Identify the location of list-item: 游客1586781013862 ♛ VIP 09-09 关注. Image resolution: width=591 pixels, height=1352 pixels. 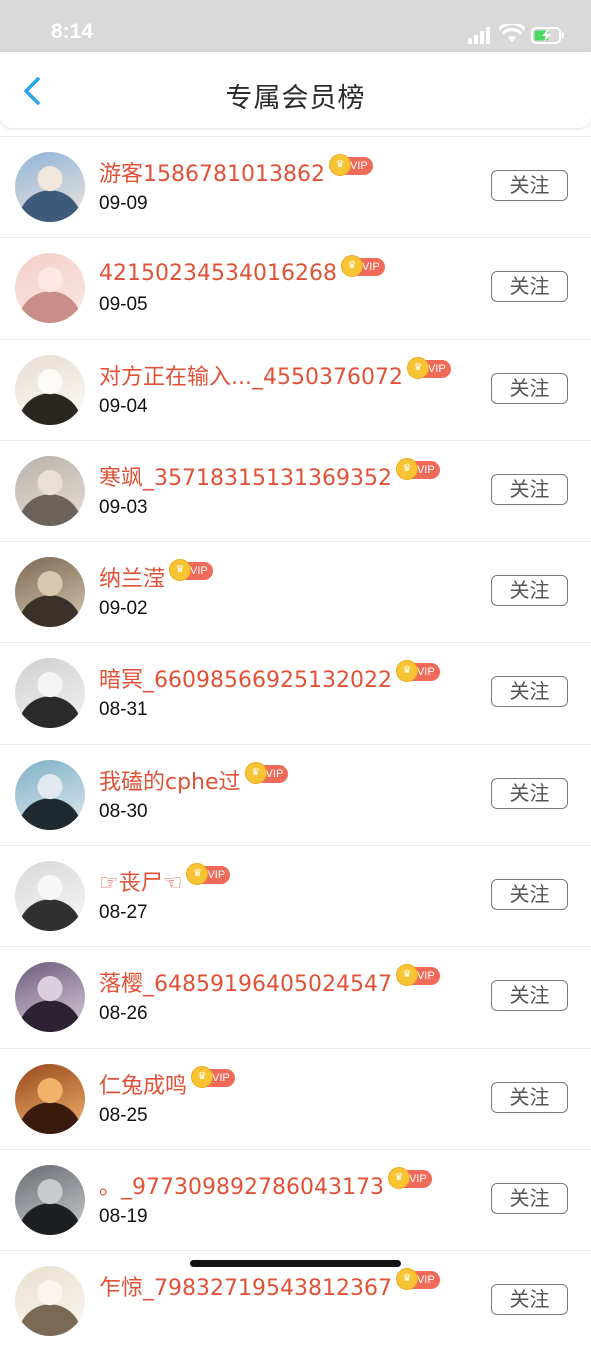
(295, 186).